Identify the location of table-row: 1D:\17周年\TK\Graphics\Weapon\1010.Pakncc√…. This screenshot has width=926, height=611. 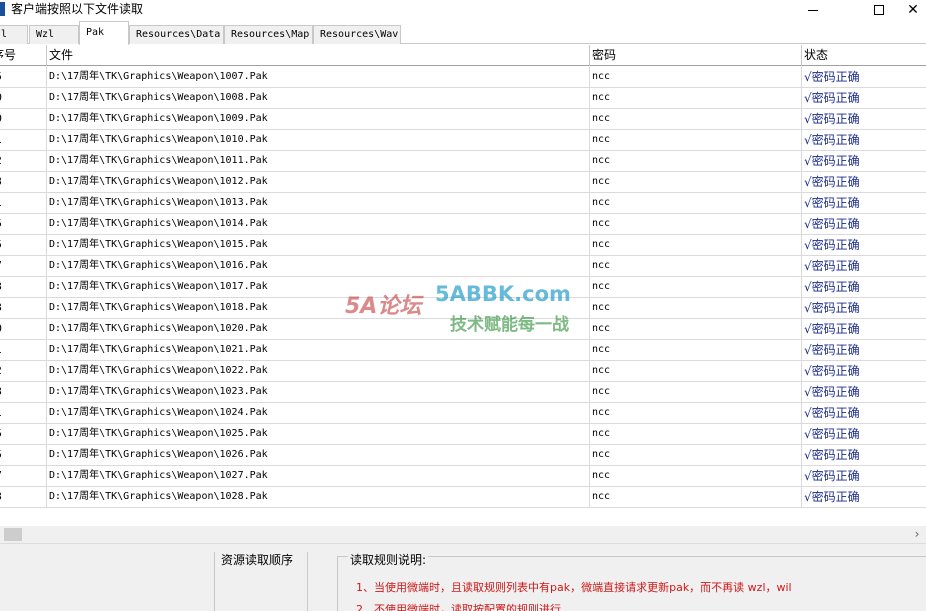
(463, 140).